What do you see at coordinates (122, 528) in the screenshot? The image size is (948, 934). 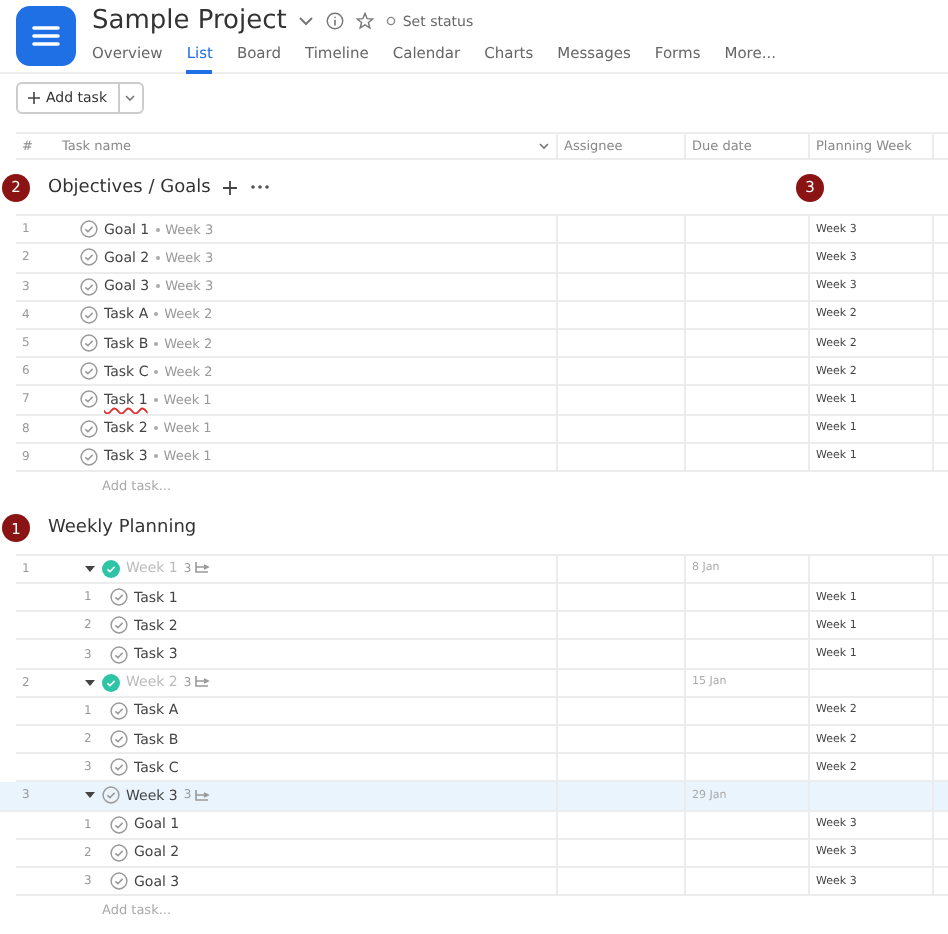 I see `section-title: Weekly Planning` at bounding box center [122, 528].